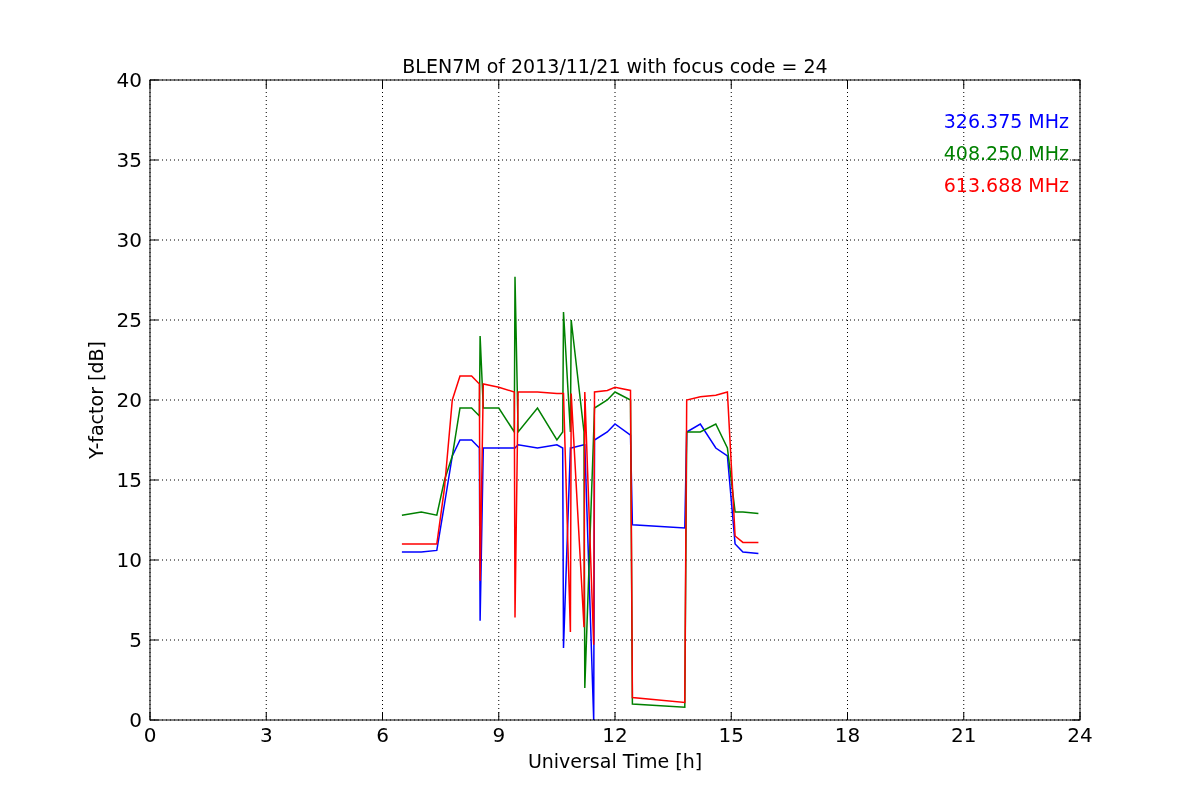  I want to click on y-tick-label: 10, so click(129, 560).